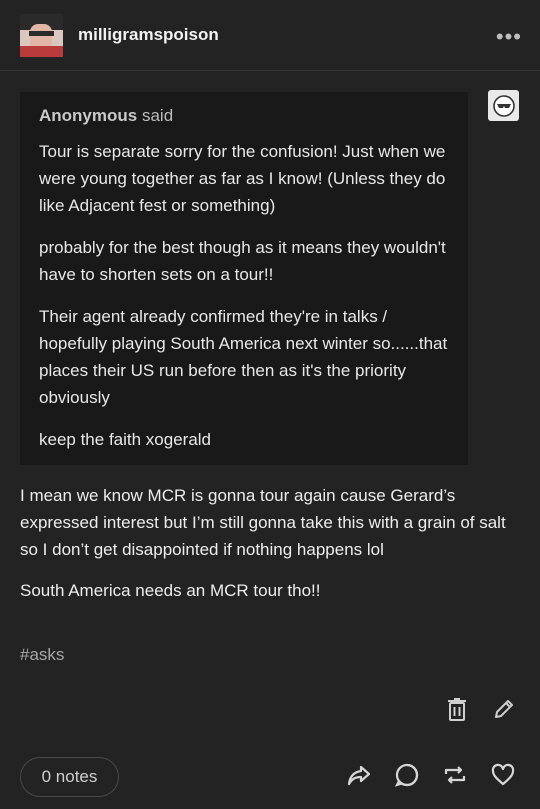 The width and height of the screenshot is (540, 809). I want to click on asker-said: said, so click(157, 115).